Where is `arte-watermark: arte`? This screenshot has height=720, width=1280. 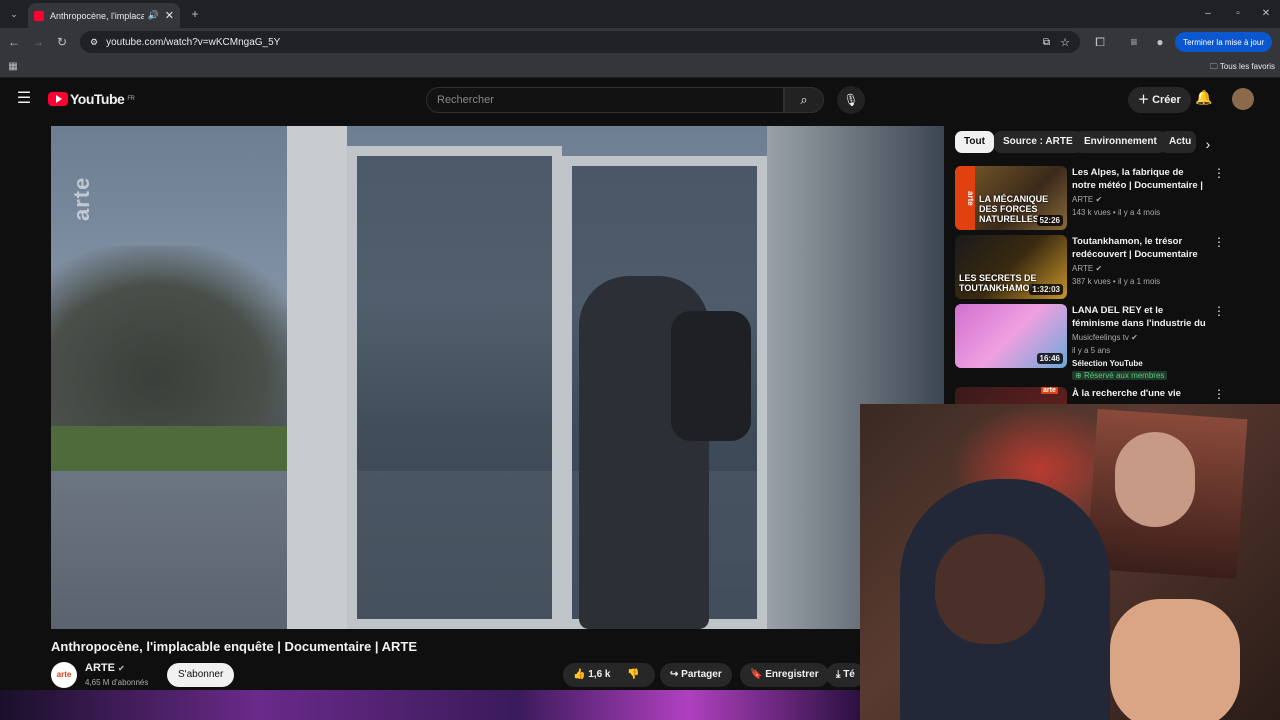 arte-watermark: arte is located at coordinates (81, 198).